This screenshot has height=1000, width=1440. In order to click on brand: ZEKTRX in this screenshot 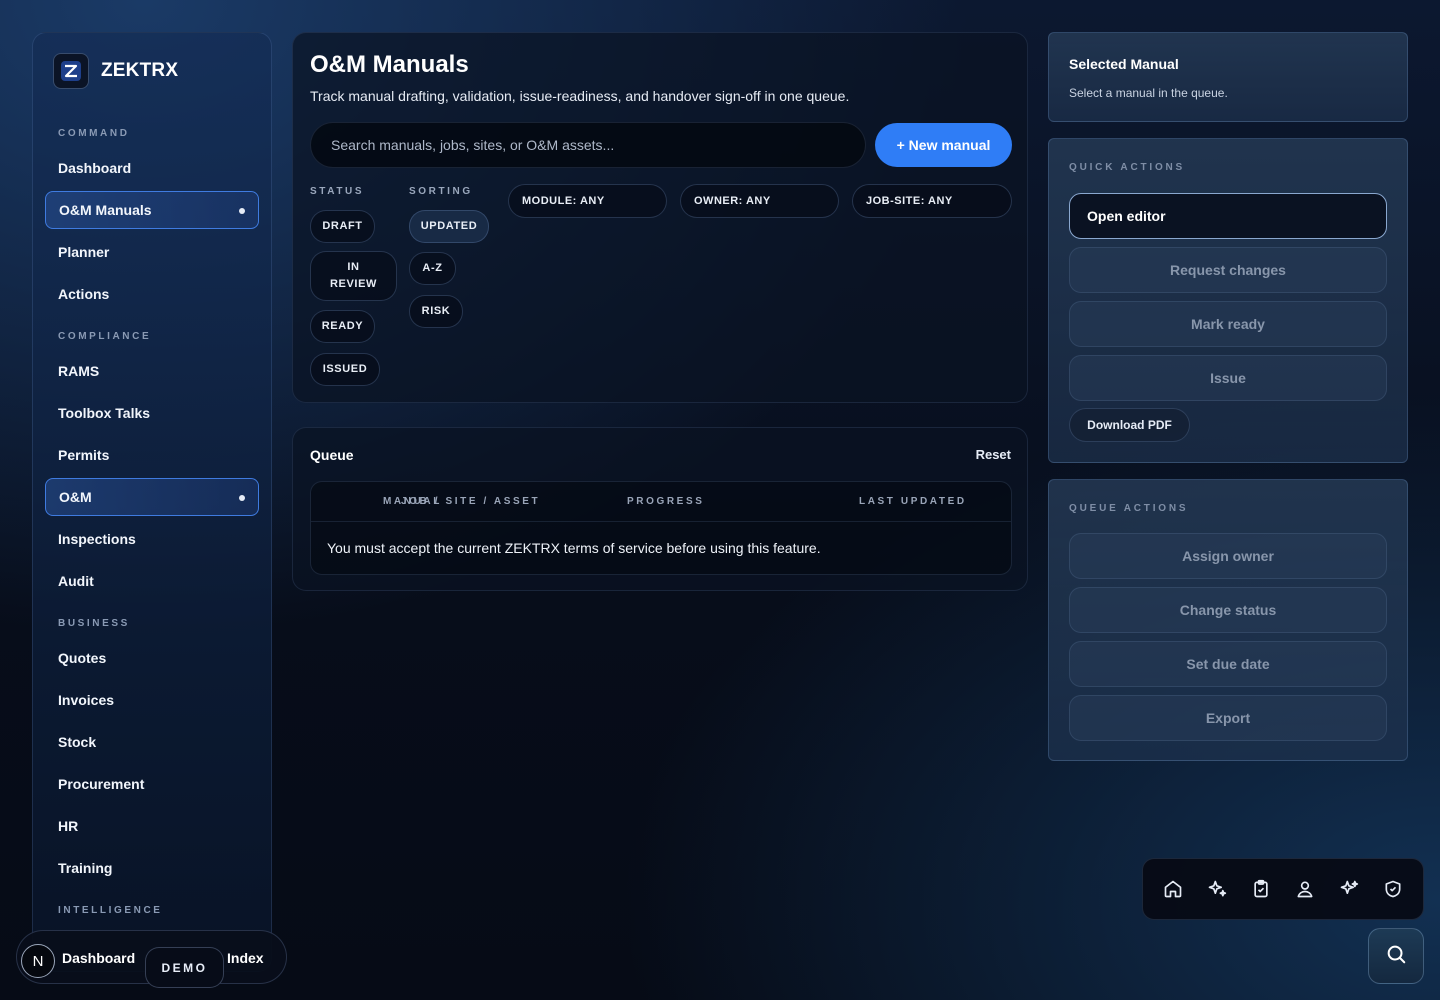, I will do `click(115, 71)`.